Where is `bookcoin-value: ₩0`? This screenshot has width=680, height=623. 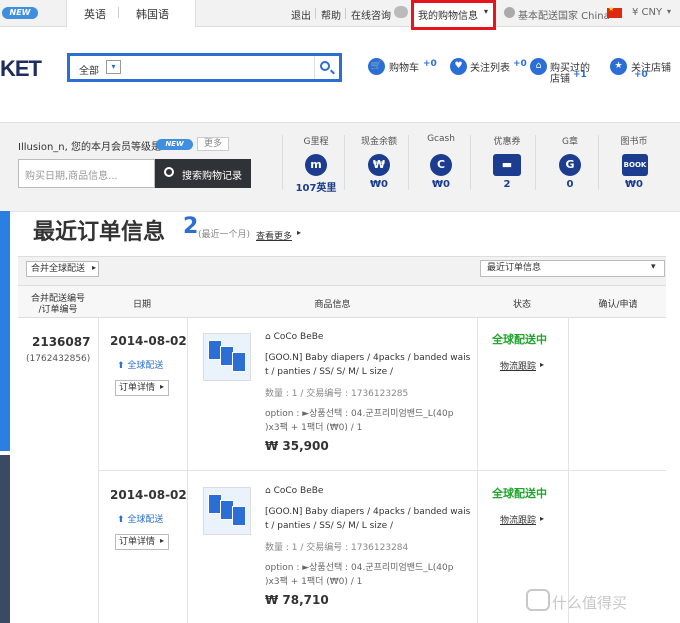 bookcoin-value: ₩0 is located at coordinates (634, 184).